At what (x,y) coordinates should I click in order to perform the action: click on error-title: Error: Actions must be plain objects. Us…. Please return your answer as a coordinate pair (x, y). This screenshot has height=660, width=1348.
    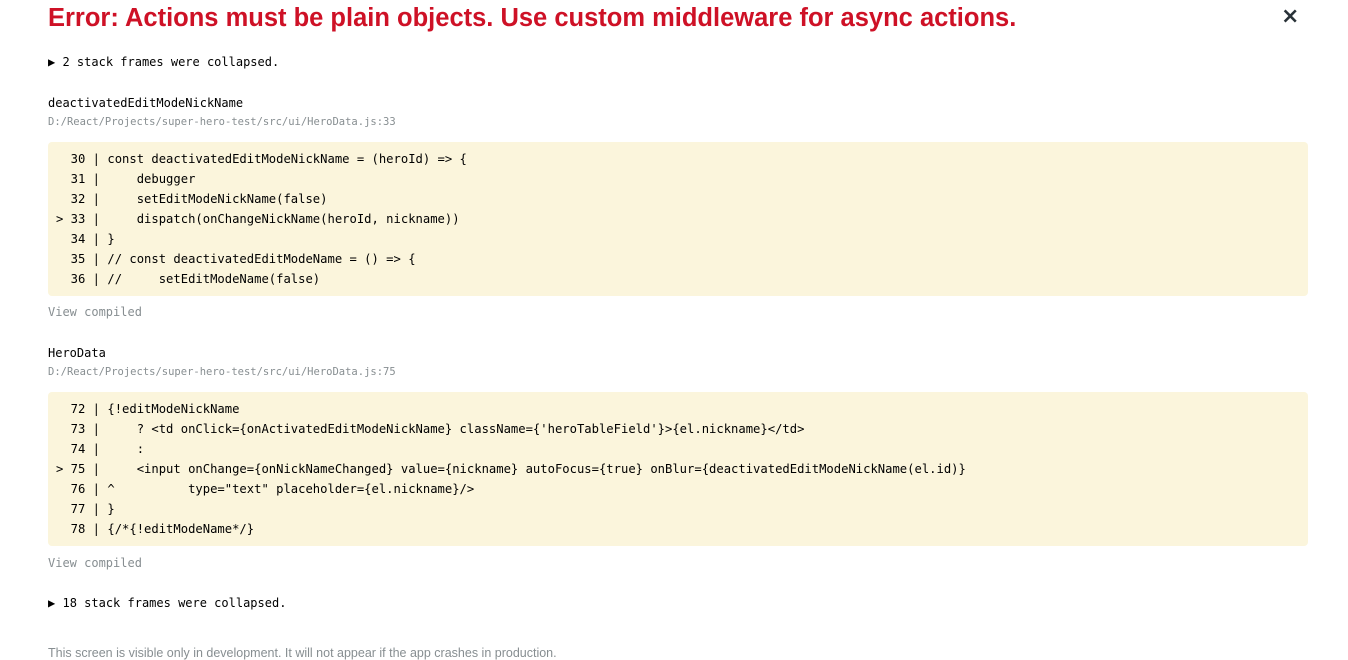
    Looking at the image, I should click on (532, 18).